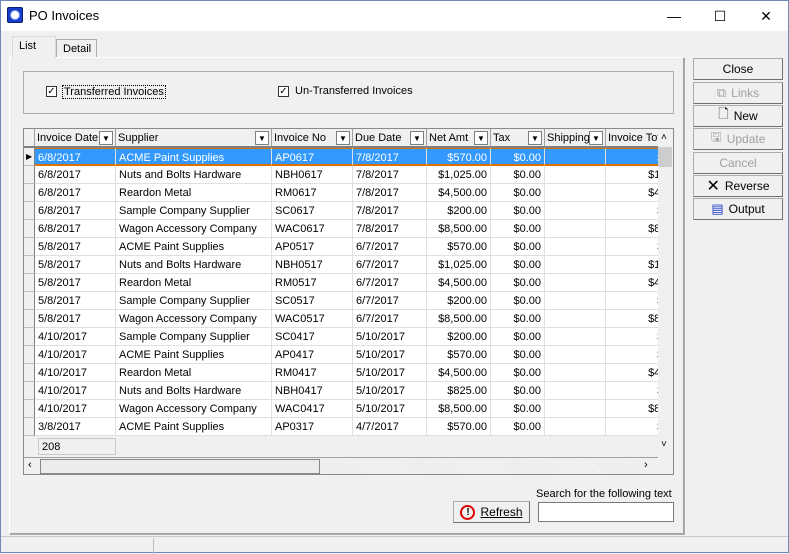 This screenshot has height=554, width=789. Describe the element at coordinates (766, 16) in the screenshot. I see `close-window-button: ✕` at that location.